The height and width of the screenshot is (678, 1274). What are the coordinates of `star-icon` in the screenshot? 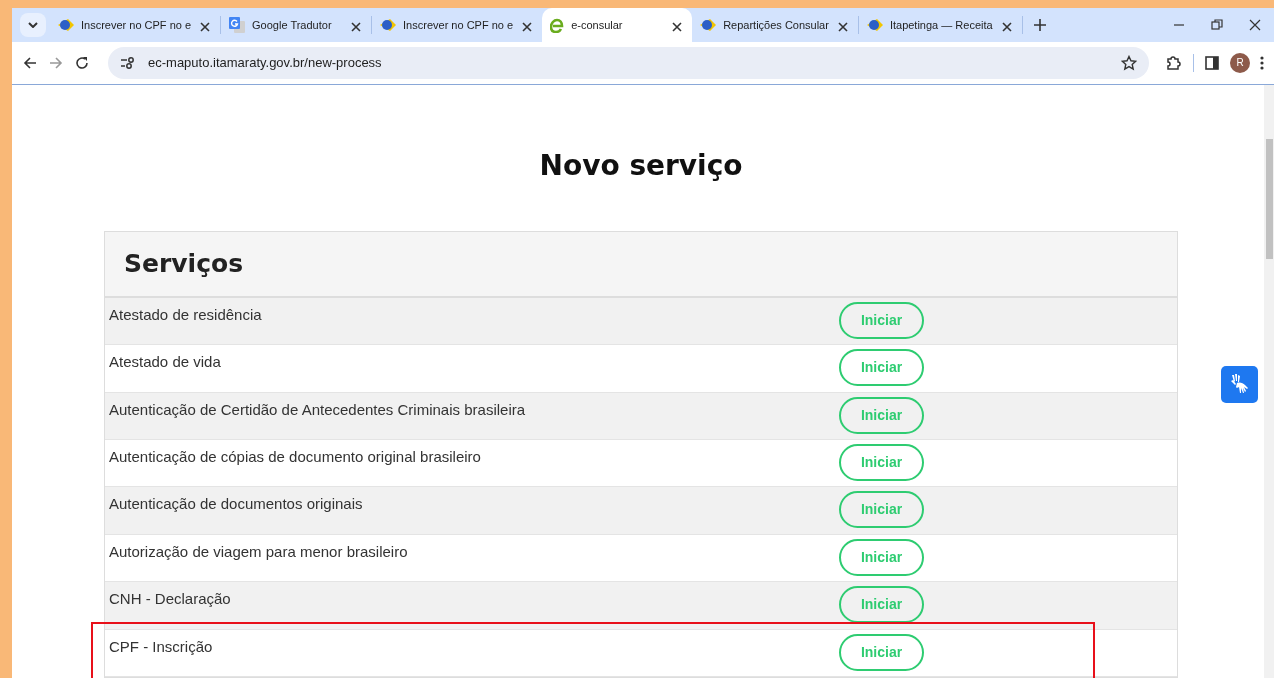 It's located at (1129, 62).